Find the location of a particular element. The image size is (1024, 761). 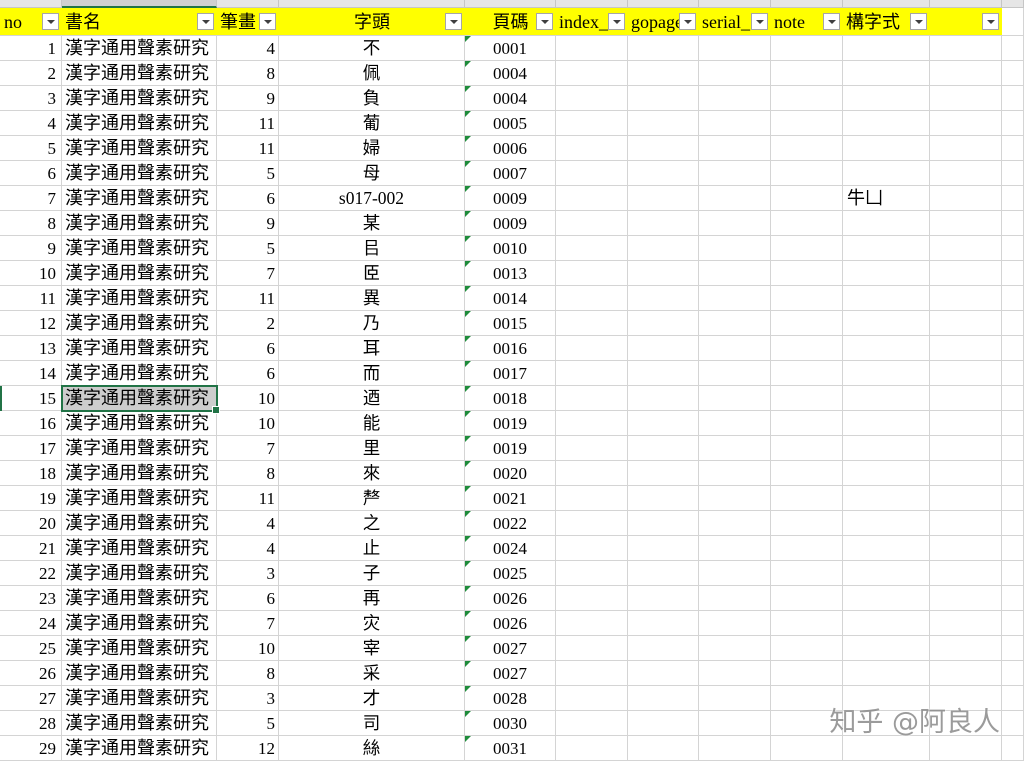

cell-head-char: 能 is located at coordinates (372, 423).